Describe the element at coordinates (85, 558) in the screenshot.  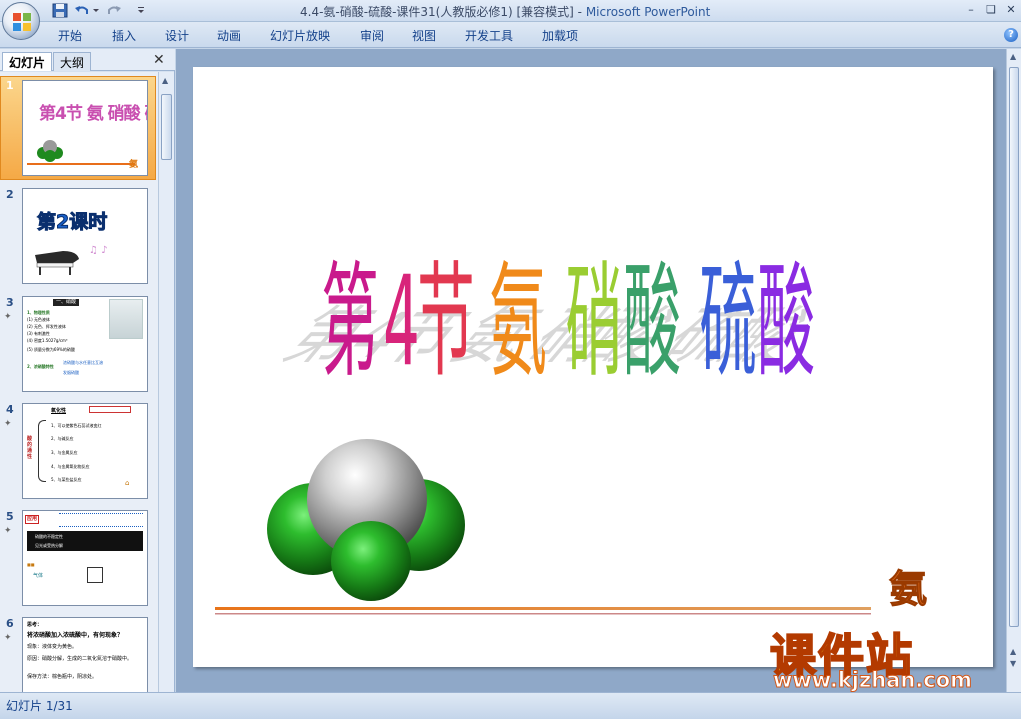
I see `slide-thumbnail: 应用 硝酸的不稳定性 见光或受热分解 ■■ 气体` at that location.